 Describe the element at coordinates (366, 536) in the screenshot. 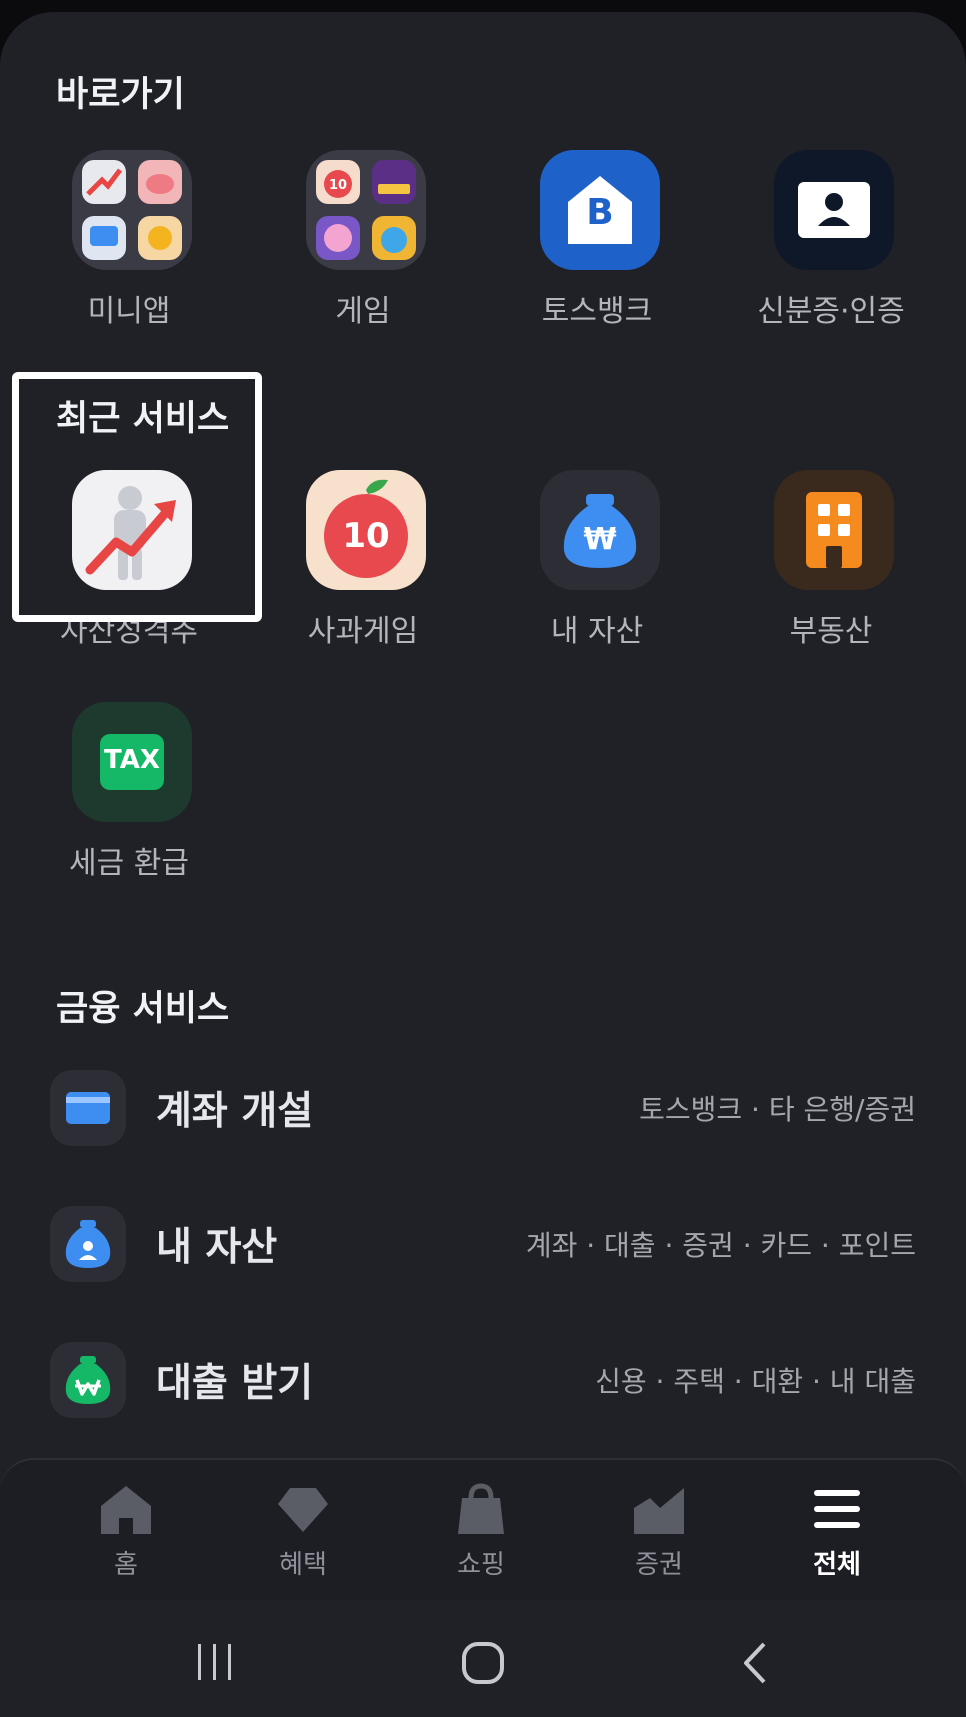

I see `apple-game-badge: 10` at that location.